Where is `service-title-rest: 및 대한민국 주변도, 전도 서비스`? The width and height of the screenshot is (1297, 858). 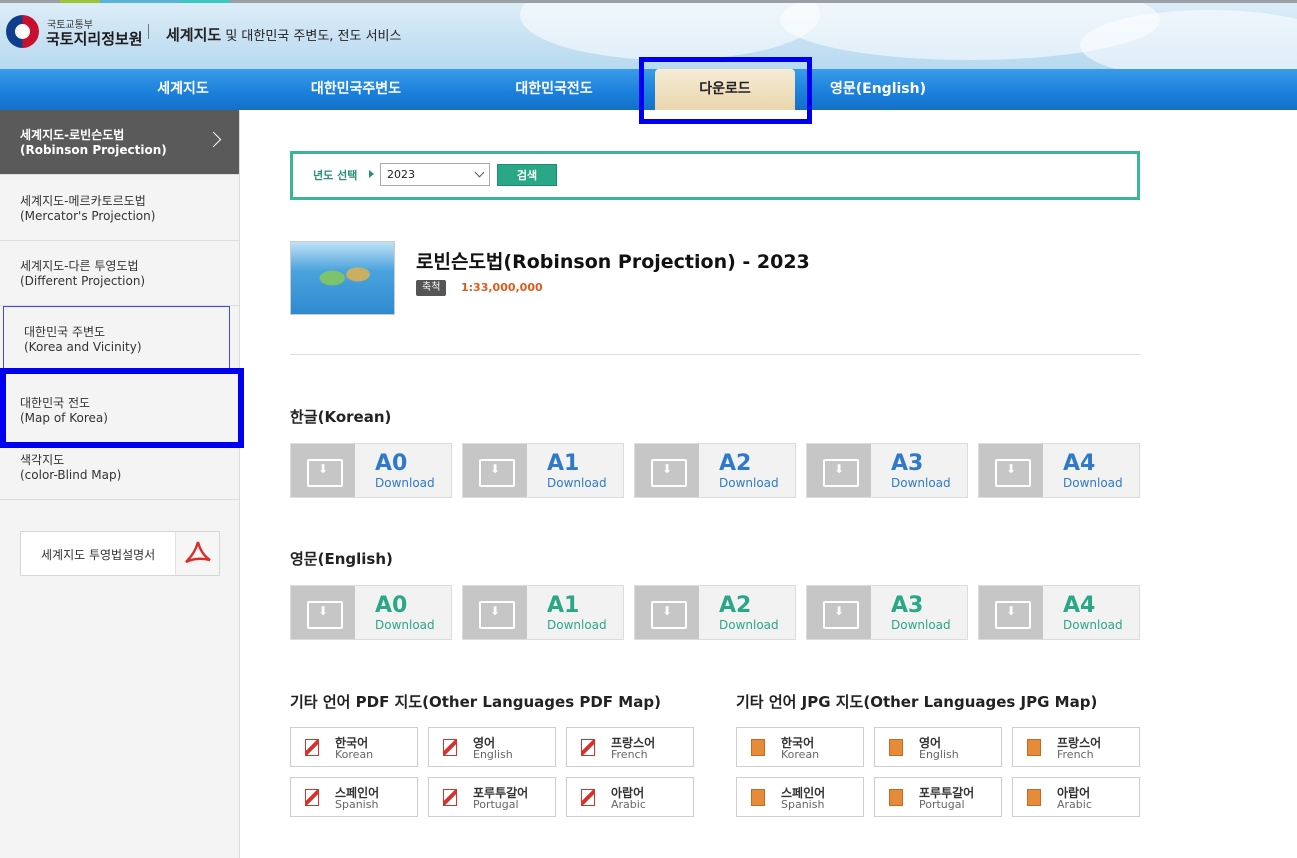
service-title-rest: 및 대한민국 주변도, 전도 서비스 is located at coordinates (311, 36).